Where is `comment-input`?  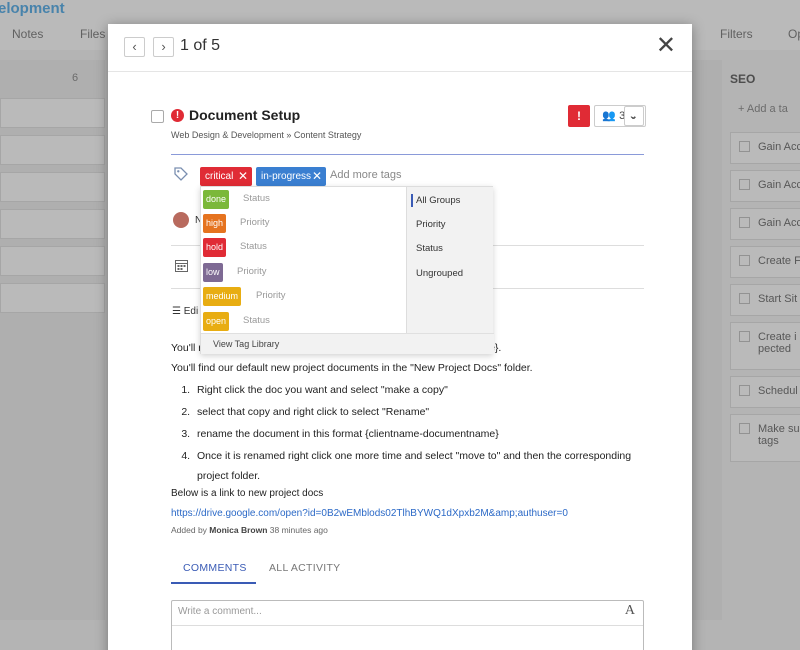 comment-input is located at coordinates (388, 611).